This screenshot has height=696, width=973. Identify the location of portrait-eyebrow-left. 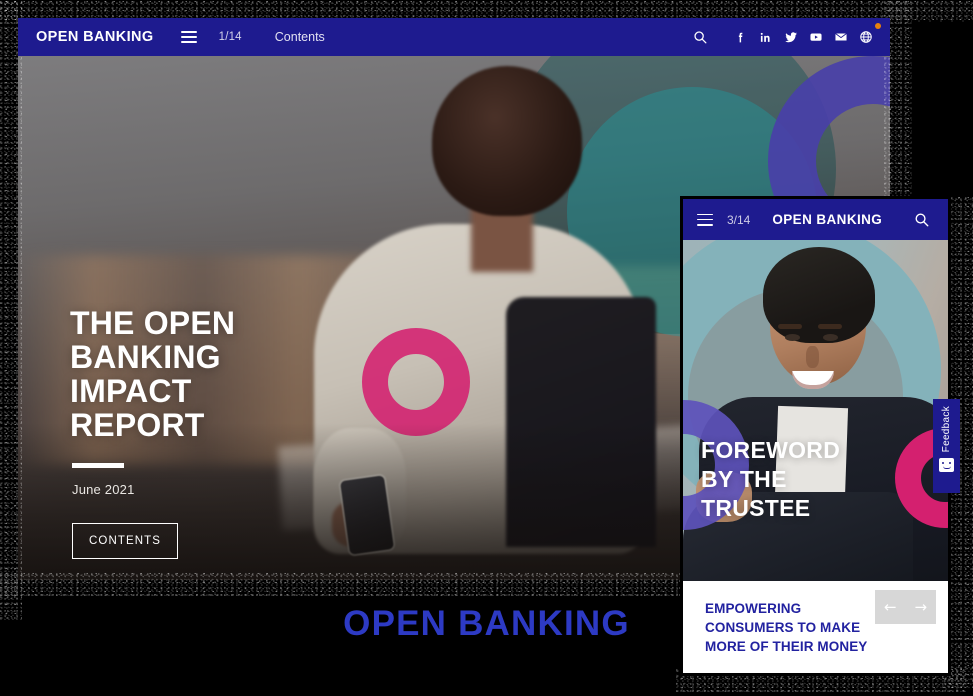
(790, 326).